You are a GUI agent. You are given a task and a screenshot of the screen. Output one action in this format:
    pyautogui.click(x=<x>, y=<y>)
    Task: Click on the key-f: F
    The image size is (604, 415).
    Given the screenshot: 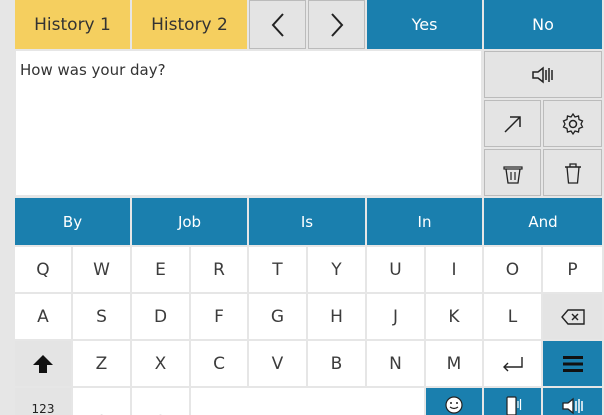 What is the action you would take?
    pyautogui.click(x=219, y=316)
    